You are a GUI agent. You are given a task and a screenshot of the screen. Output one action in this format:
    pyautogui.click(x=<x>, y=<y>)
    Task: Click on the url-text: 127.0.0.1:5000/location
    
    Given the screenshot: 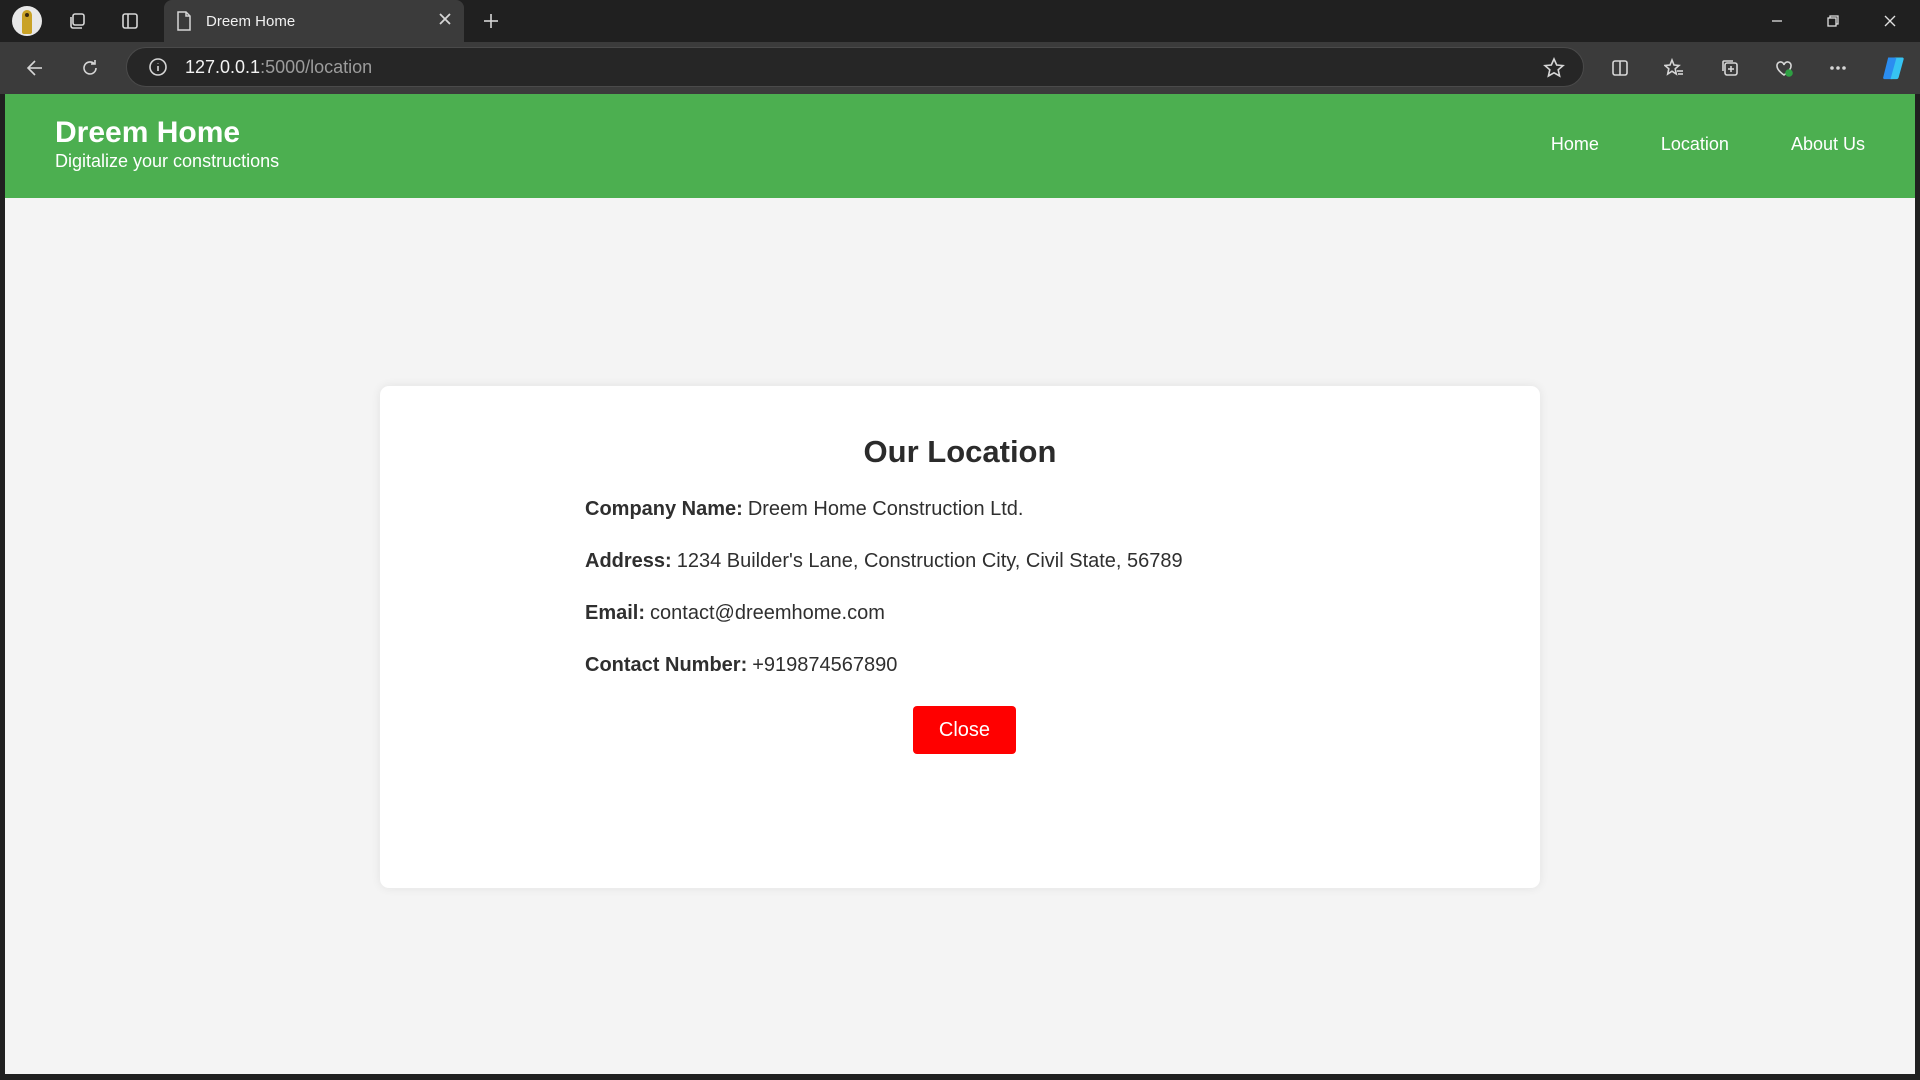 What is the action you would take?
    pyautogui.click(x=278, y=67)
    